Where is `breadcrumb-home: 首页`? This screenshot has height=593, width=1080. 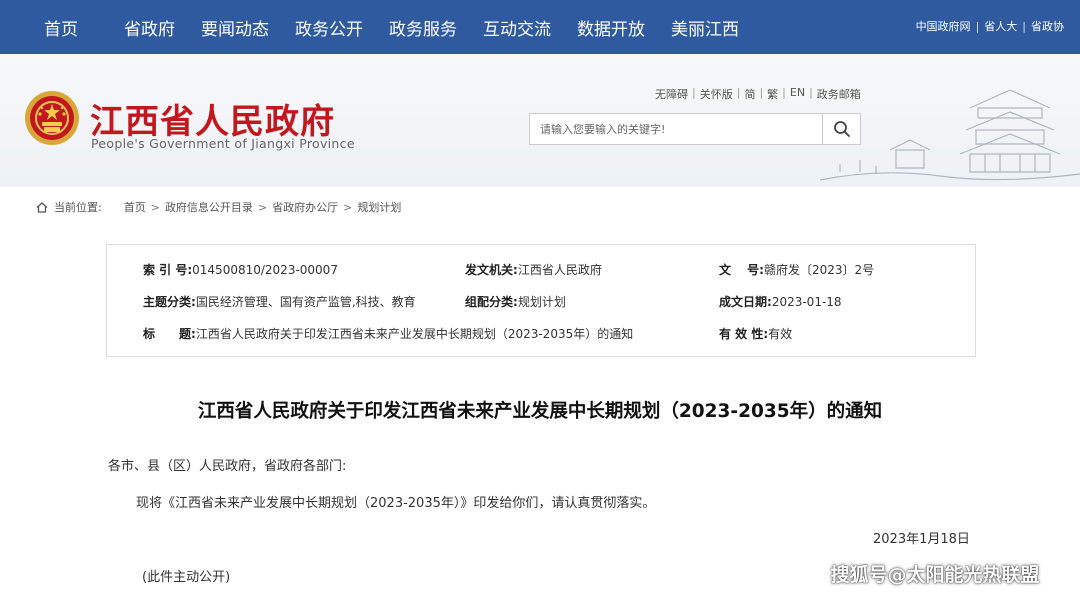 breadcrumb-home: 首页 is located at coordinates (135, 207).